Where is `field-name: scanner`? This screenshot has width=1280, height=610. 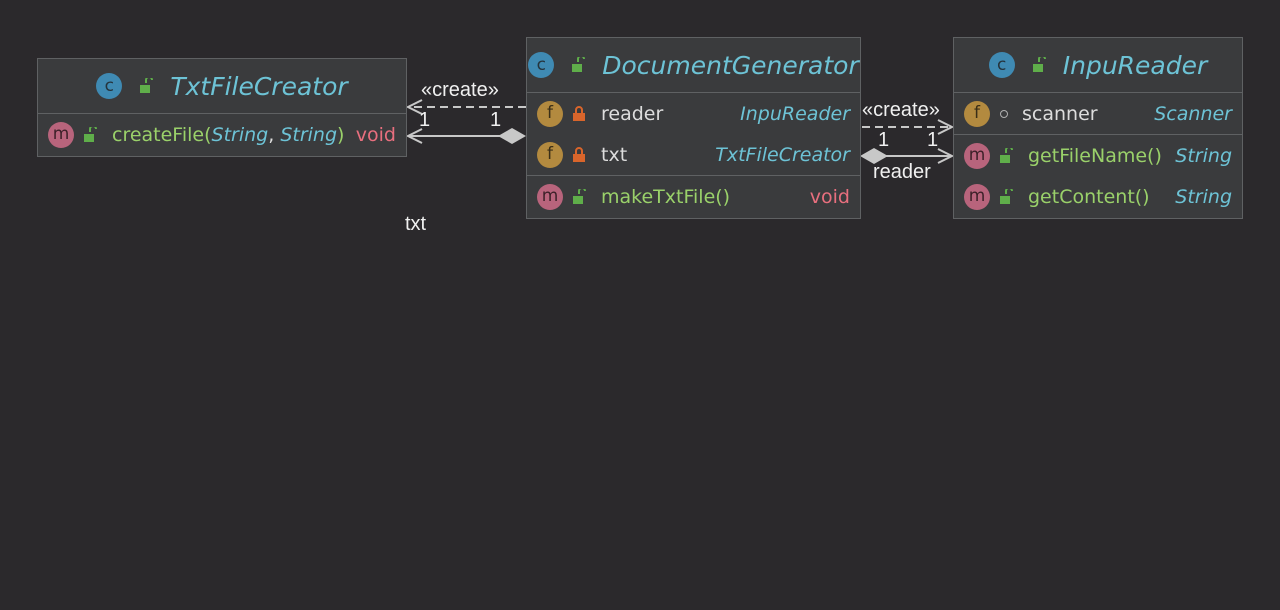 field-name: scanner is located at coordinates (1060, 113).